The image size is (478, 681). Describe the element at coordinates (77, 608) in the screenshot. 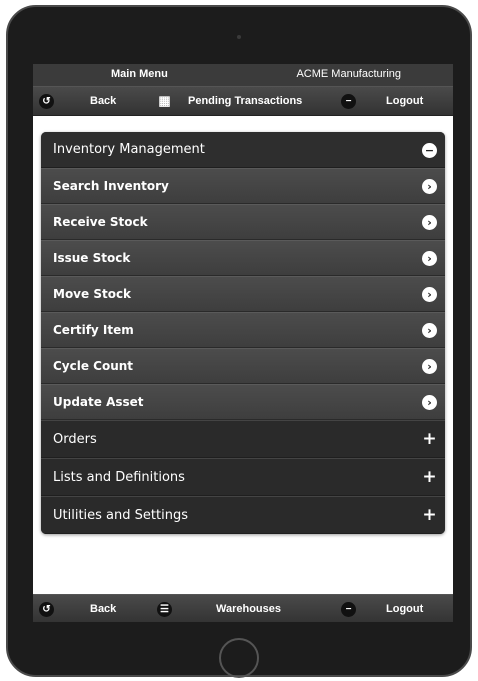

I see `back-button-bottom: ↺ Back` at that location.